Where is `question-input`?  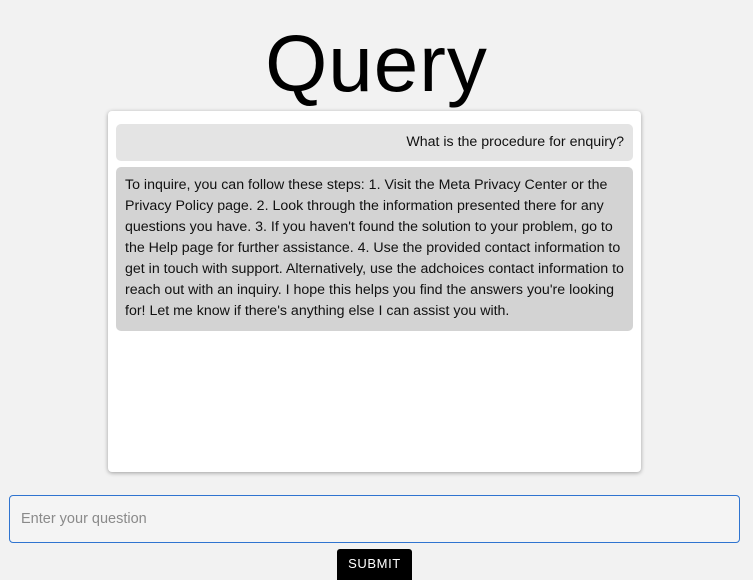
question-input is located at coordinates (374, 519).